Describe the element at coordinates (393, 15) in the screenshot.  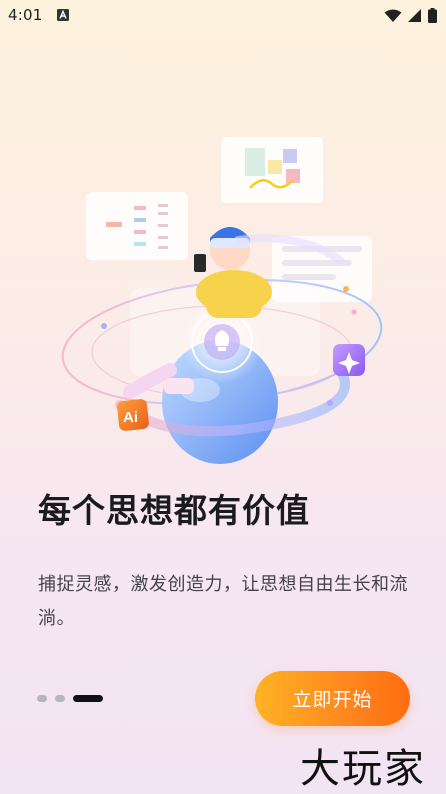
I see `wifi-icon` at that location.